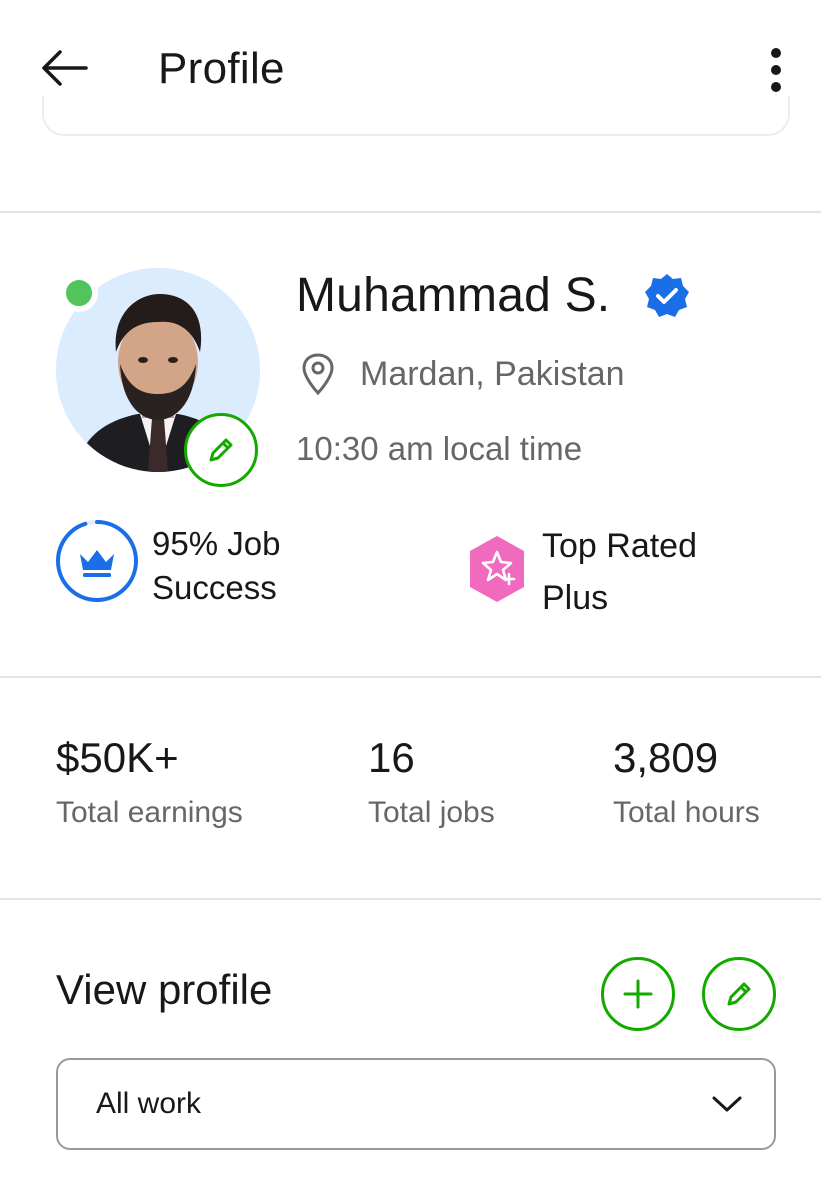  I want to click on location-row: Mardan, Pakistan, so click(462, 374).